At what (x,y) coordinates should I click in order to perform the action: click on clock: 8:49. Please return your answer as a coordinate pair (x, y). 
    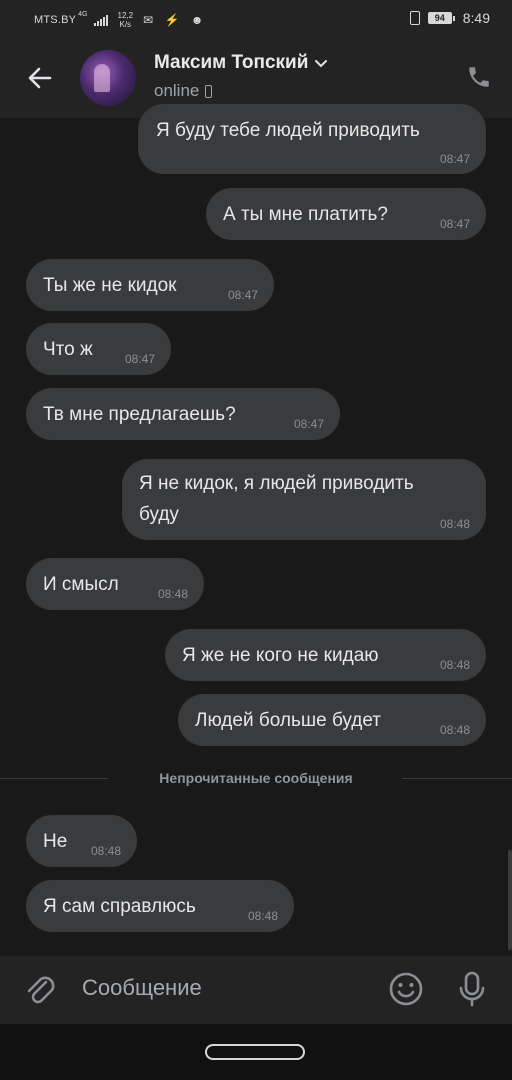
    Looking at the image, I should click on (476, 18).